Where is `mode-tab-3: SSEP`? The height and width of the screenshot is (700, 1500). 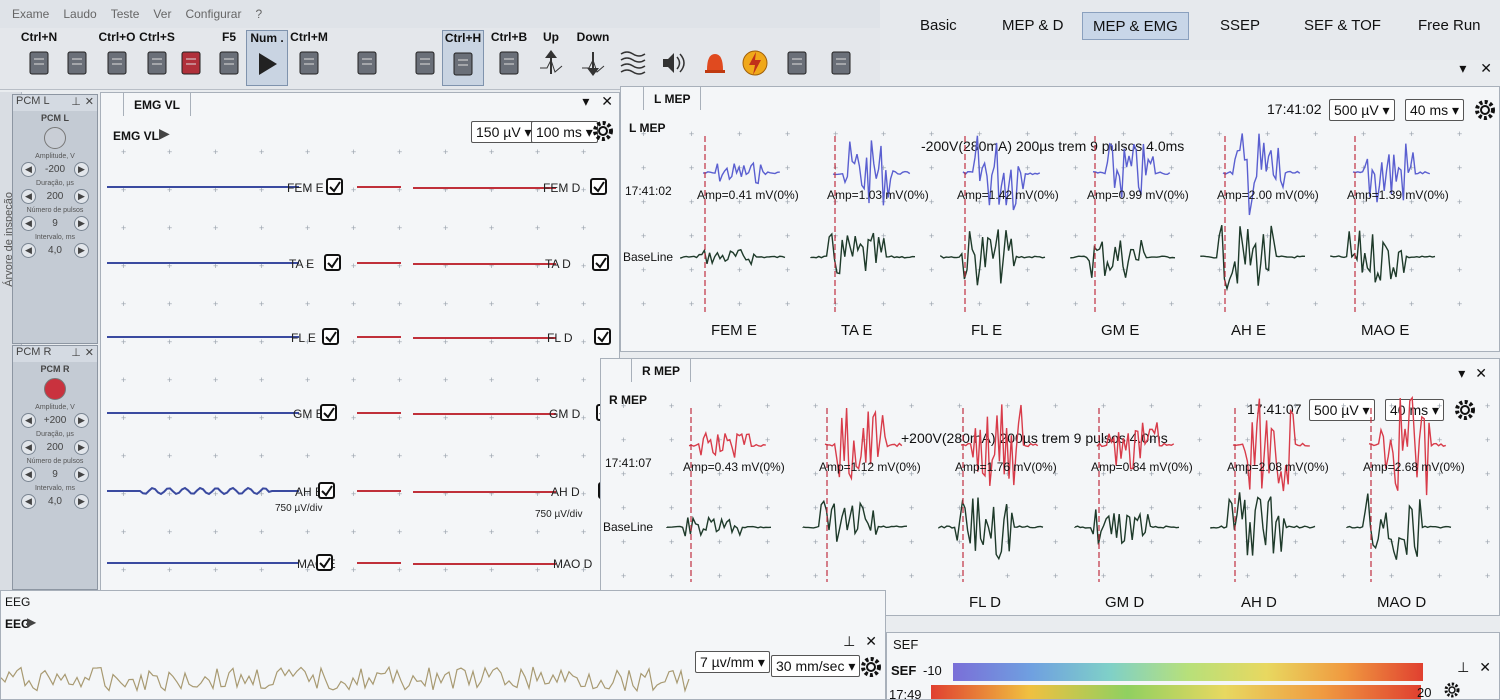 mode-tab-3: SSEP is located at coordinates (1240, 26).